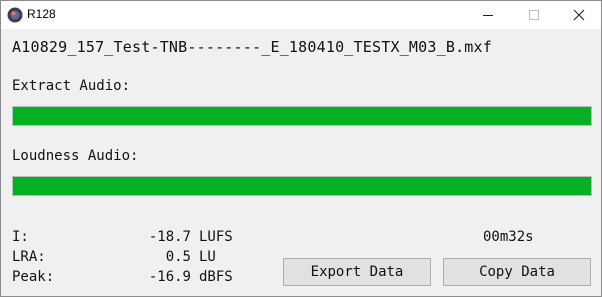 This screenshot has width=602, height=297. I want to click on extract-audio-progress, so click(302, 116).